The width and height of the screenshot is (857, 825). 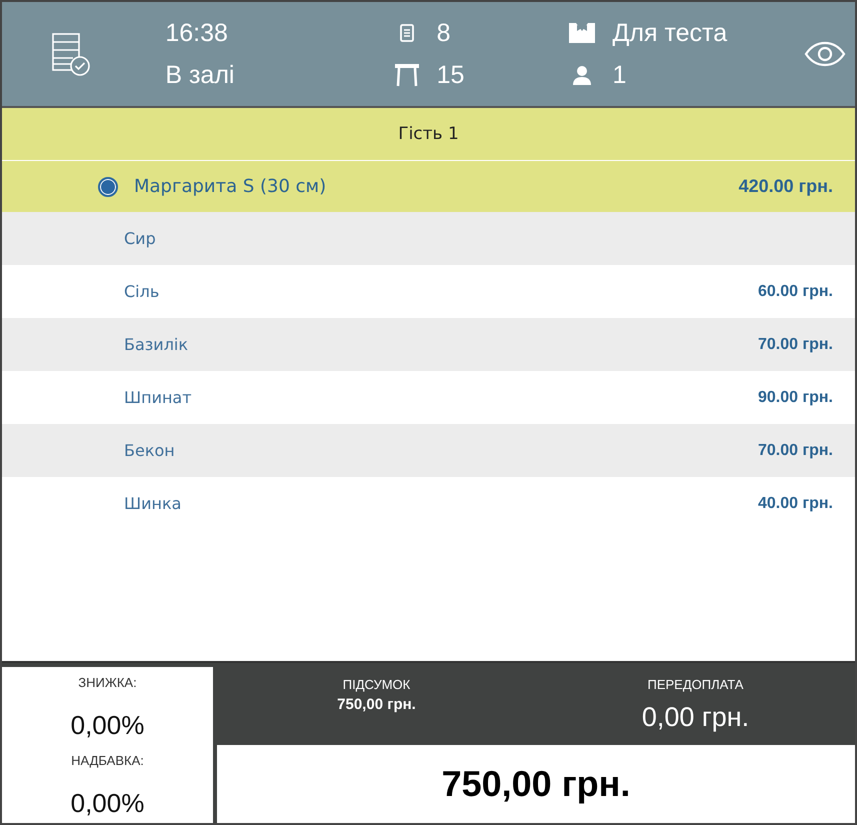 I want to click on waiter-icon, so click(x=582, y=33).